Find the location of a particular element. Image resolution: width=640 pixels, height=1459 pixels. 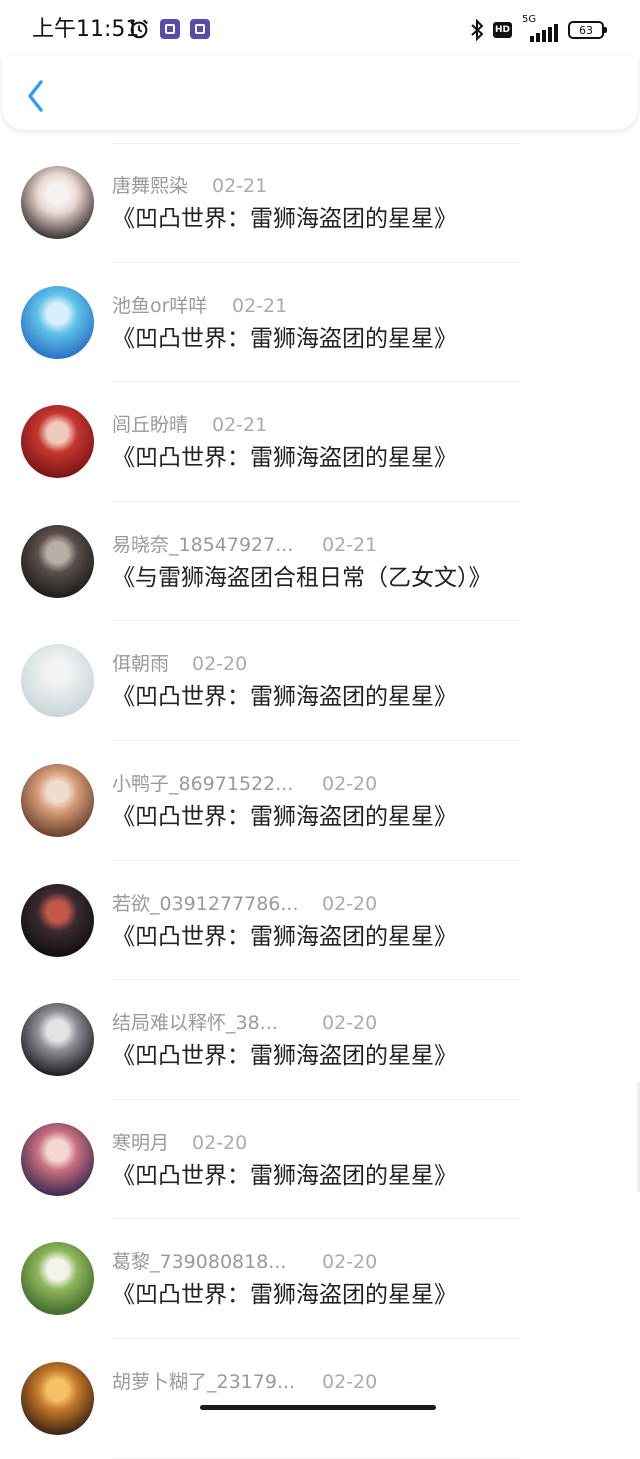

list-item: 葛黎_739080818... 02-20 《凹凸世界：雷狮海盗团的星星》 is located at coordinates (320, 1279).